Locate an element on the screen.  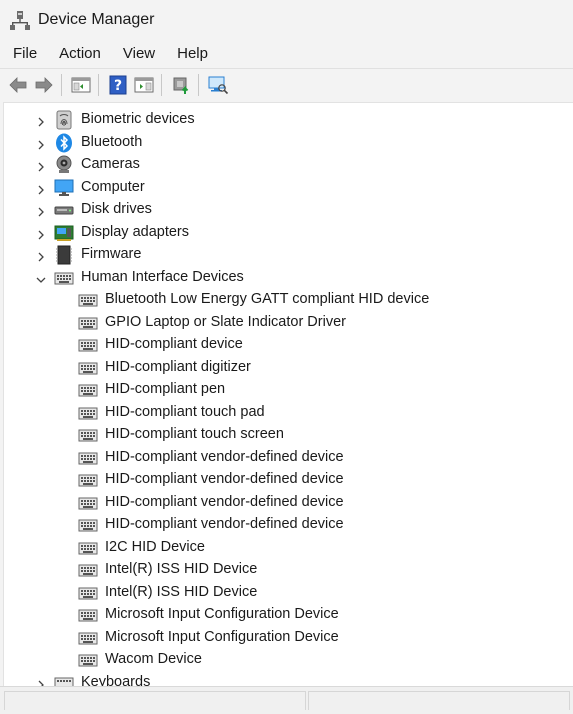
tree-category-computer: Computer is located at coordinates (288, 188).